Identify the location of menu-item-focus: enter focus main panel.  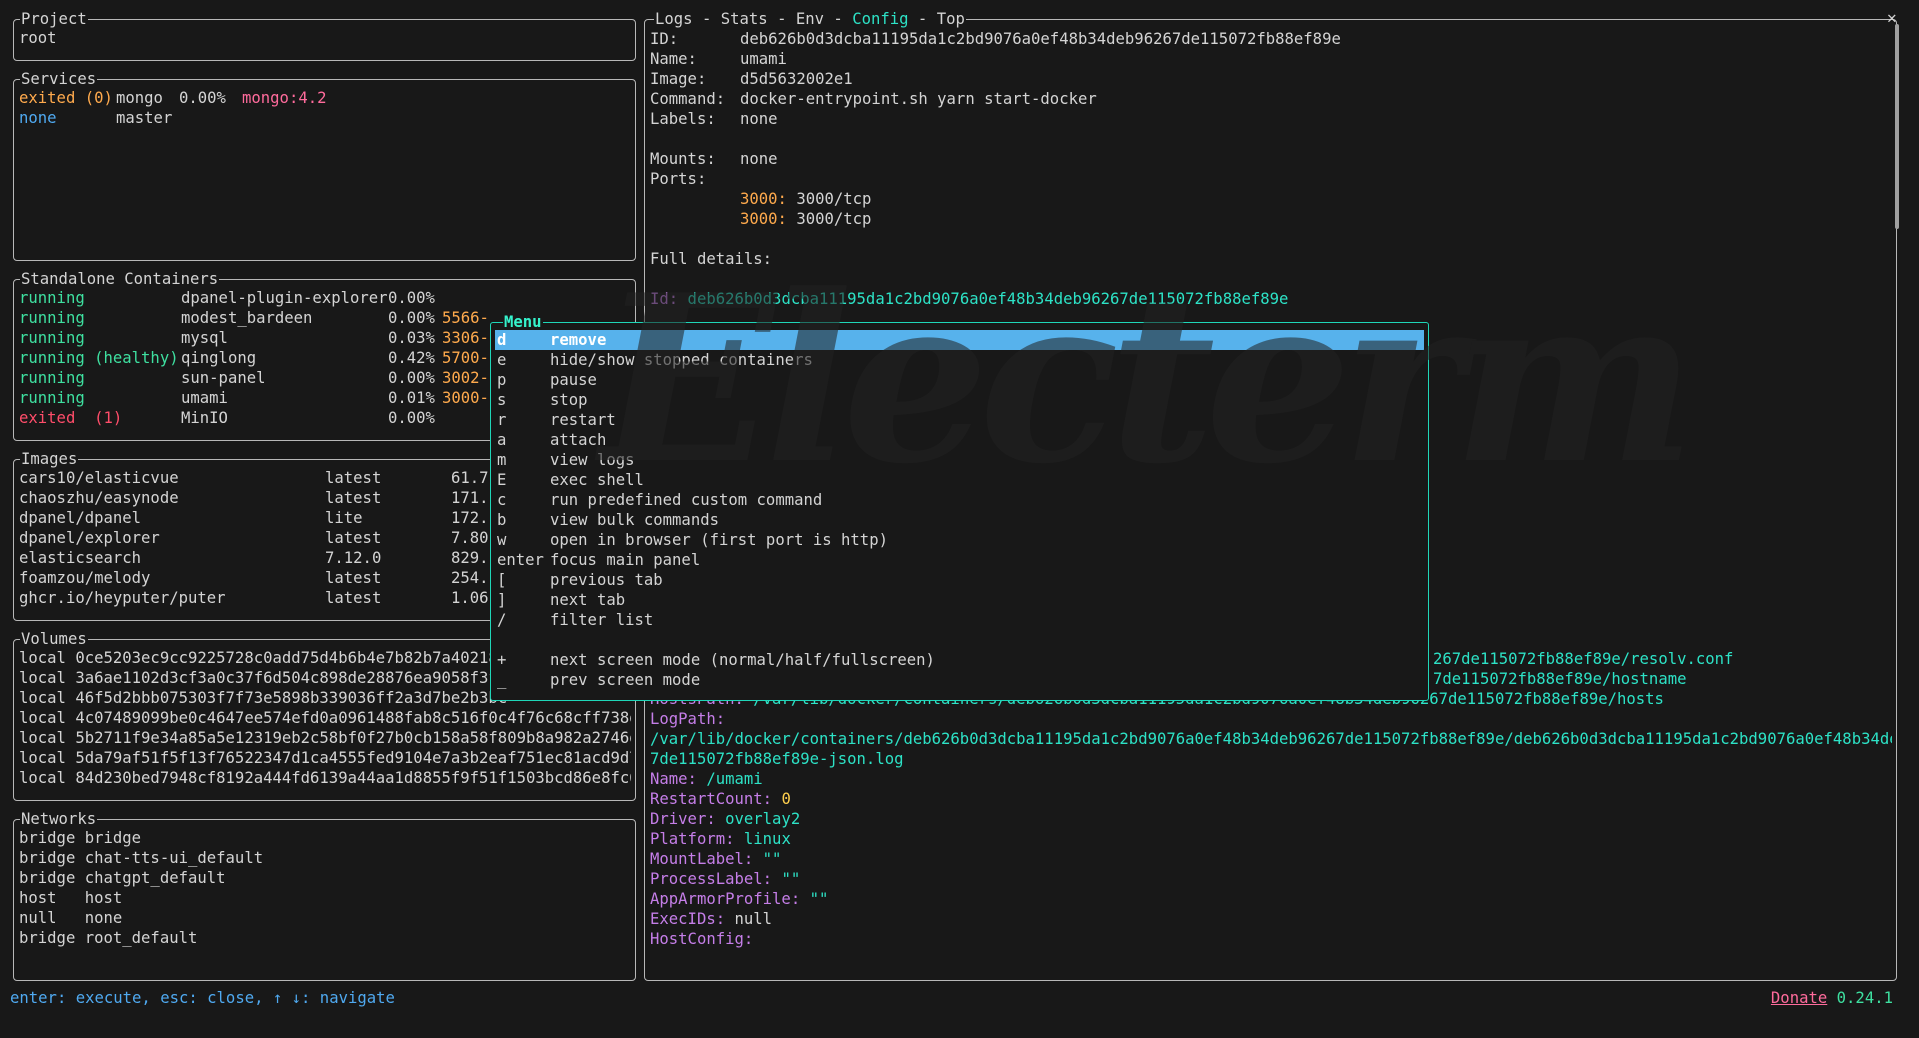
(959, 560).